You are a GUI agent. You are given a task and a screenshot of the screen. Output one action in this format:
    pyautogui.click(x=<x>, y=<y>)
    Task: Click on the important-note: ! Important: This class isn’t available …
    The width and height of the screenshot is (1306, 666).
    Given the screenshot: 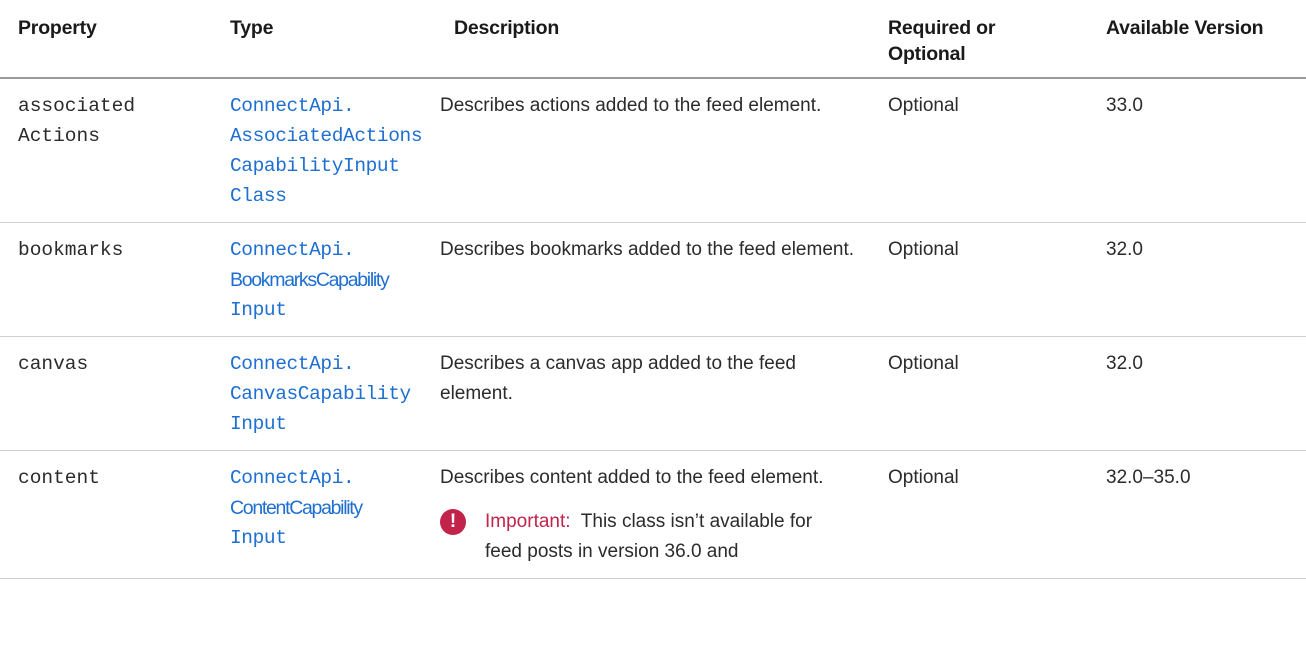 What is the action you would take?
    pyautogui.click(x=647, y=537)
    